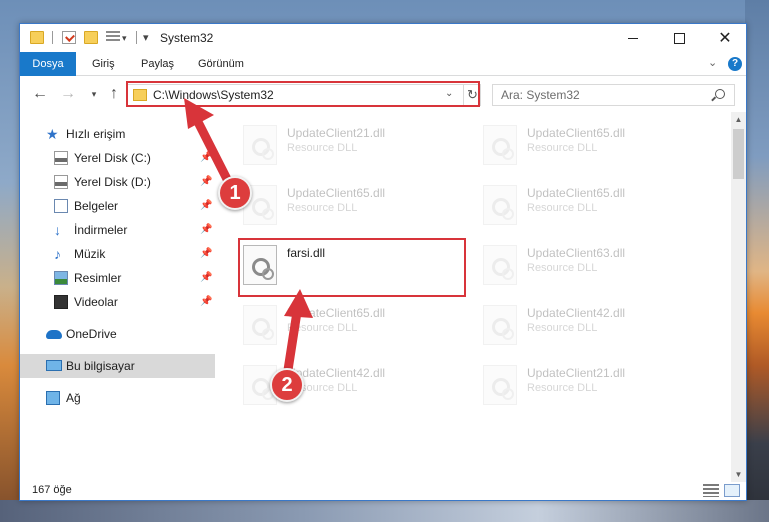 This screenshot has height=522, width=769. Describe the element at coordinates (114, 94) in the screenshot. I see `up-arrow-icon: ↑` at that location.